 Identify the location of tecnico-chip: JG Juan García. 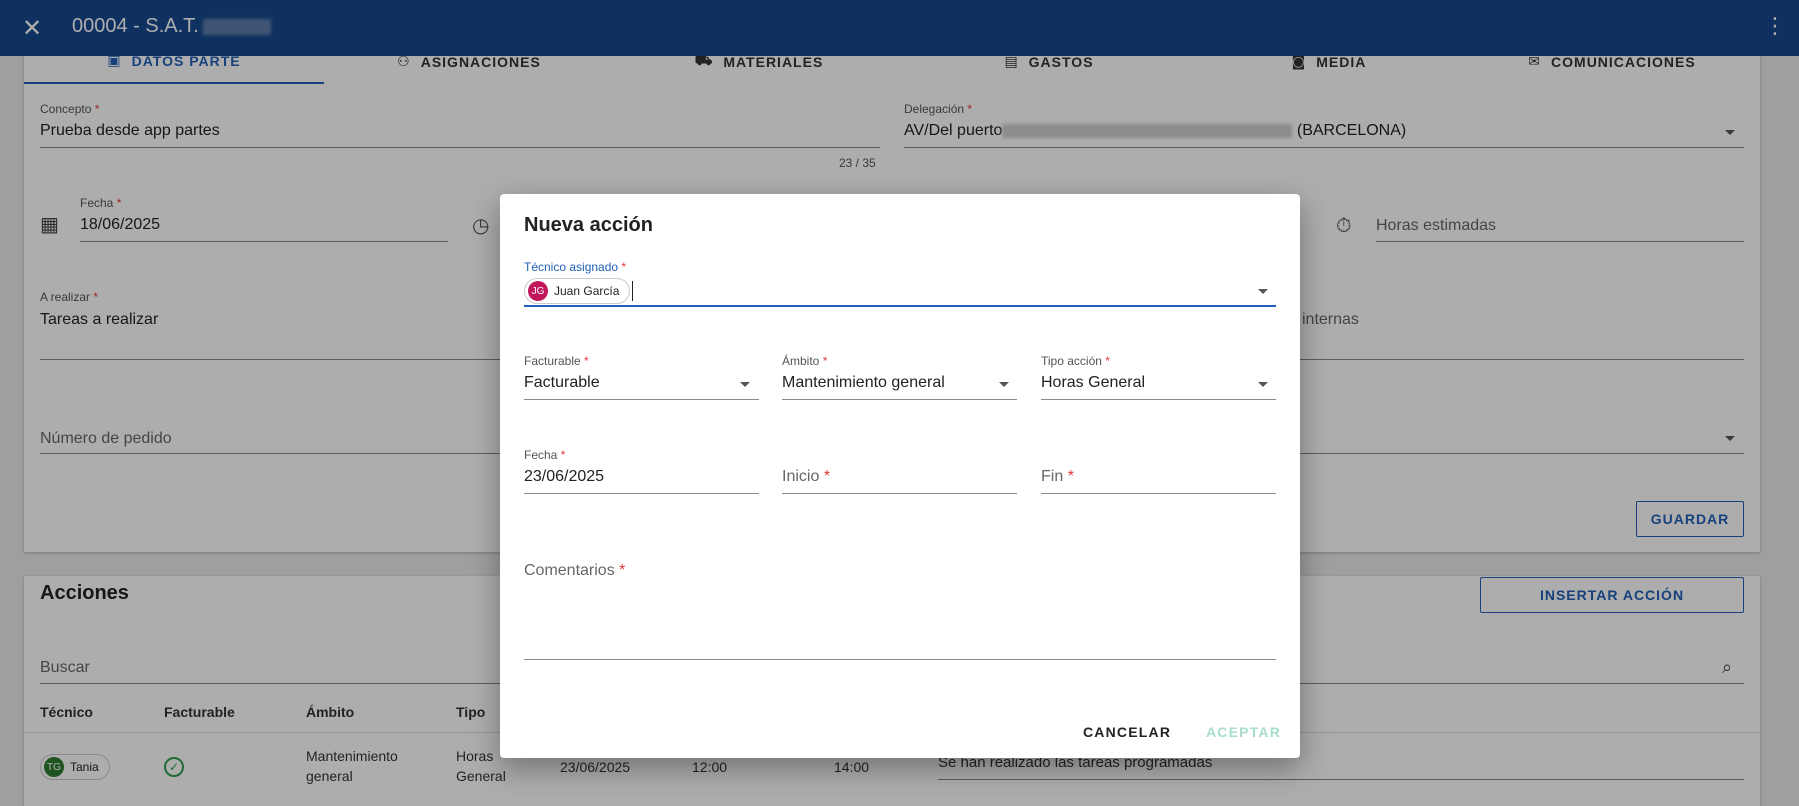
(577, 291).